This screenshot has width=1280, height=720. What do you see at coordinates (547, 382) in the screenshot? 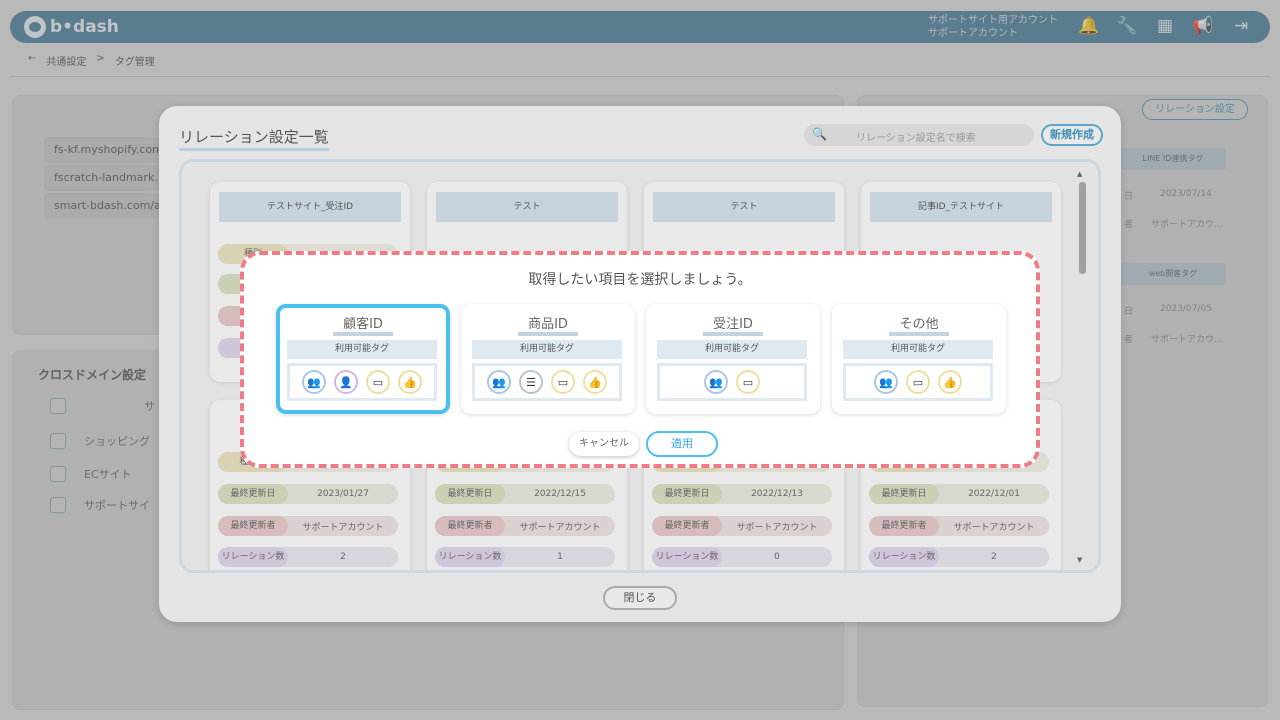
I see `option-tag-icons: 👥 ☰ ▭ 👍` at bounding box center [547, 382].